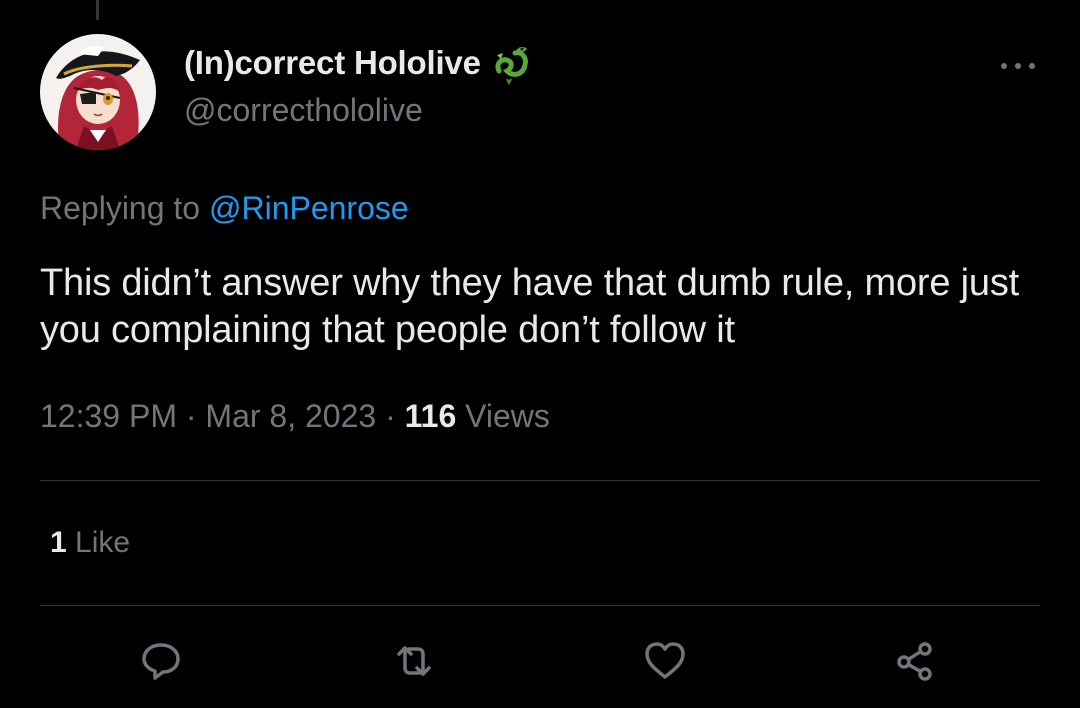 The height and width of the screenshot is (708, 1080). What do you see at coordinates (540, 661) in the screenshot?
I see `action-bar` at bounding box center [540, 661].